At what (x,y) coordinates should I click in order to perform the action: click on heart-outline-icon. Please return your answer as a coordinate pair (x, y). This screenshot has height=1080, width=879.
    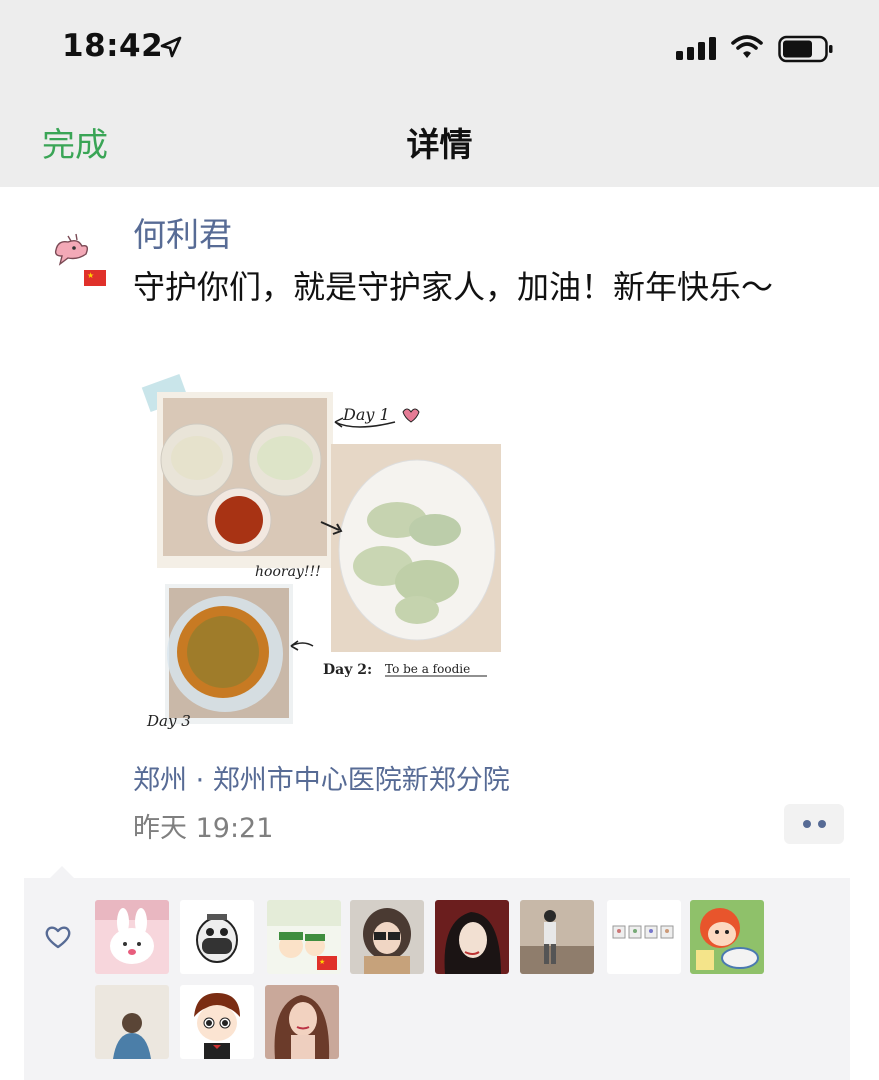
    Looking at the image, I should click on (58, 937).